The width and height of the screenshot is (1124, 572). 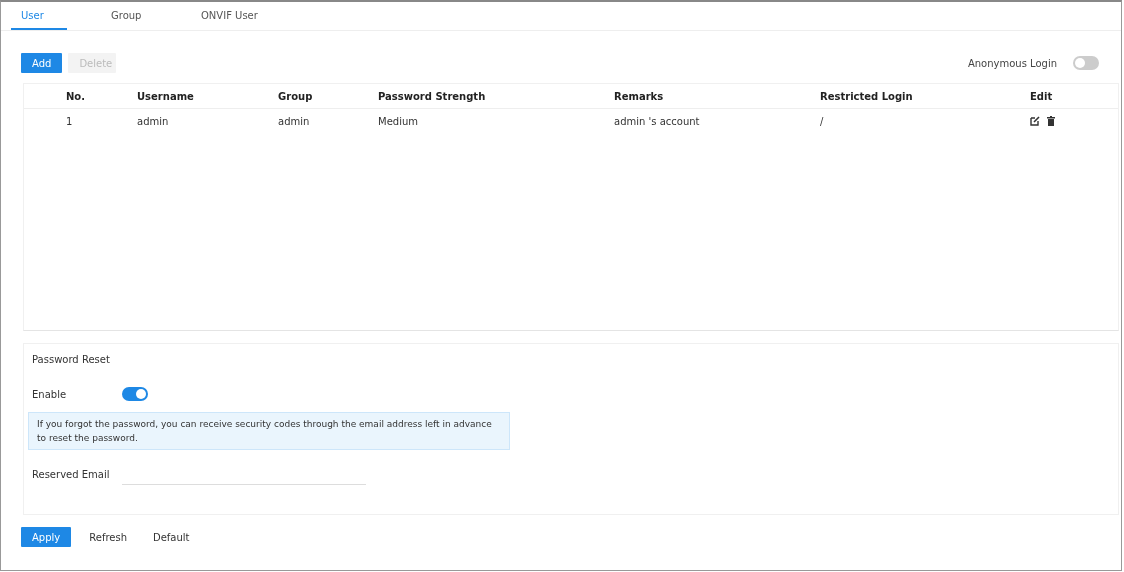 I want to click on tab: ONVIF User, so click(x=236, y=16).